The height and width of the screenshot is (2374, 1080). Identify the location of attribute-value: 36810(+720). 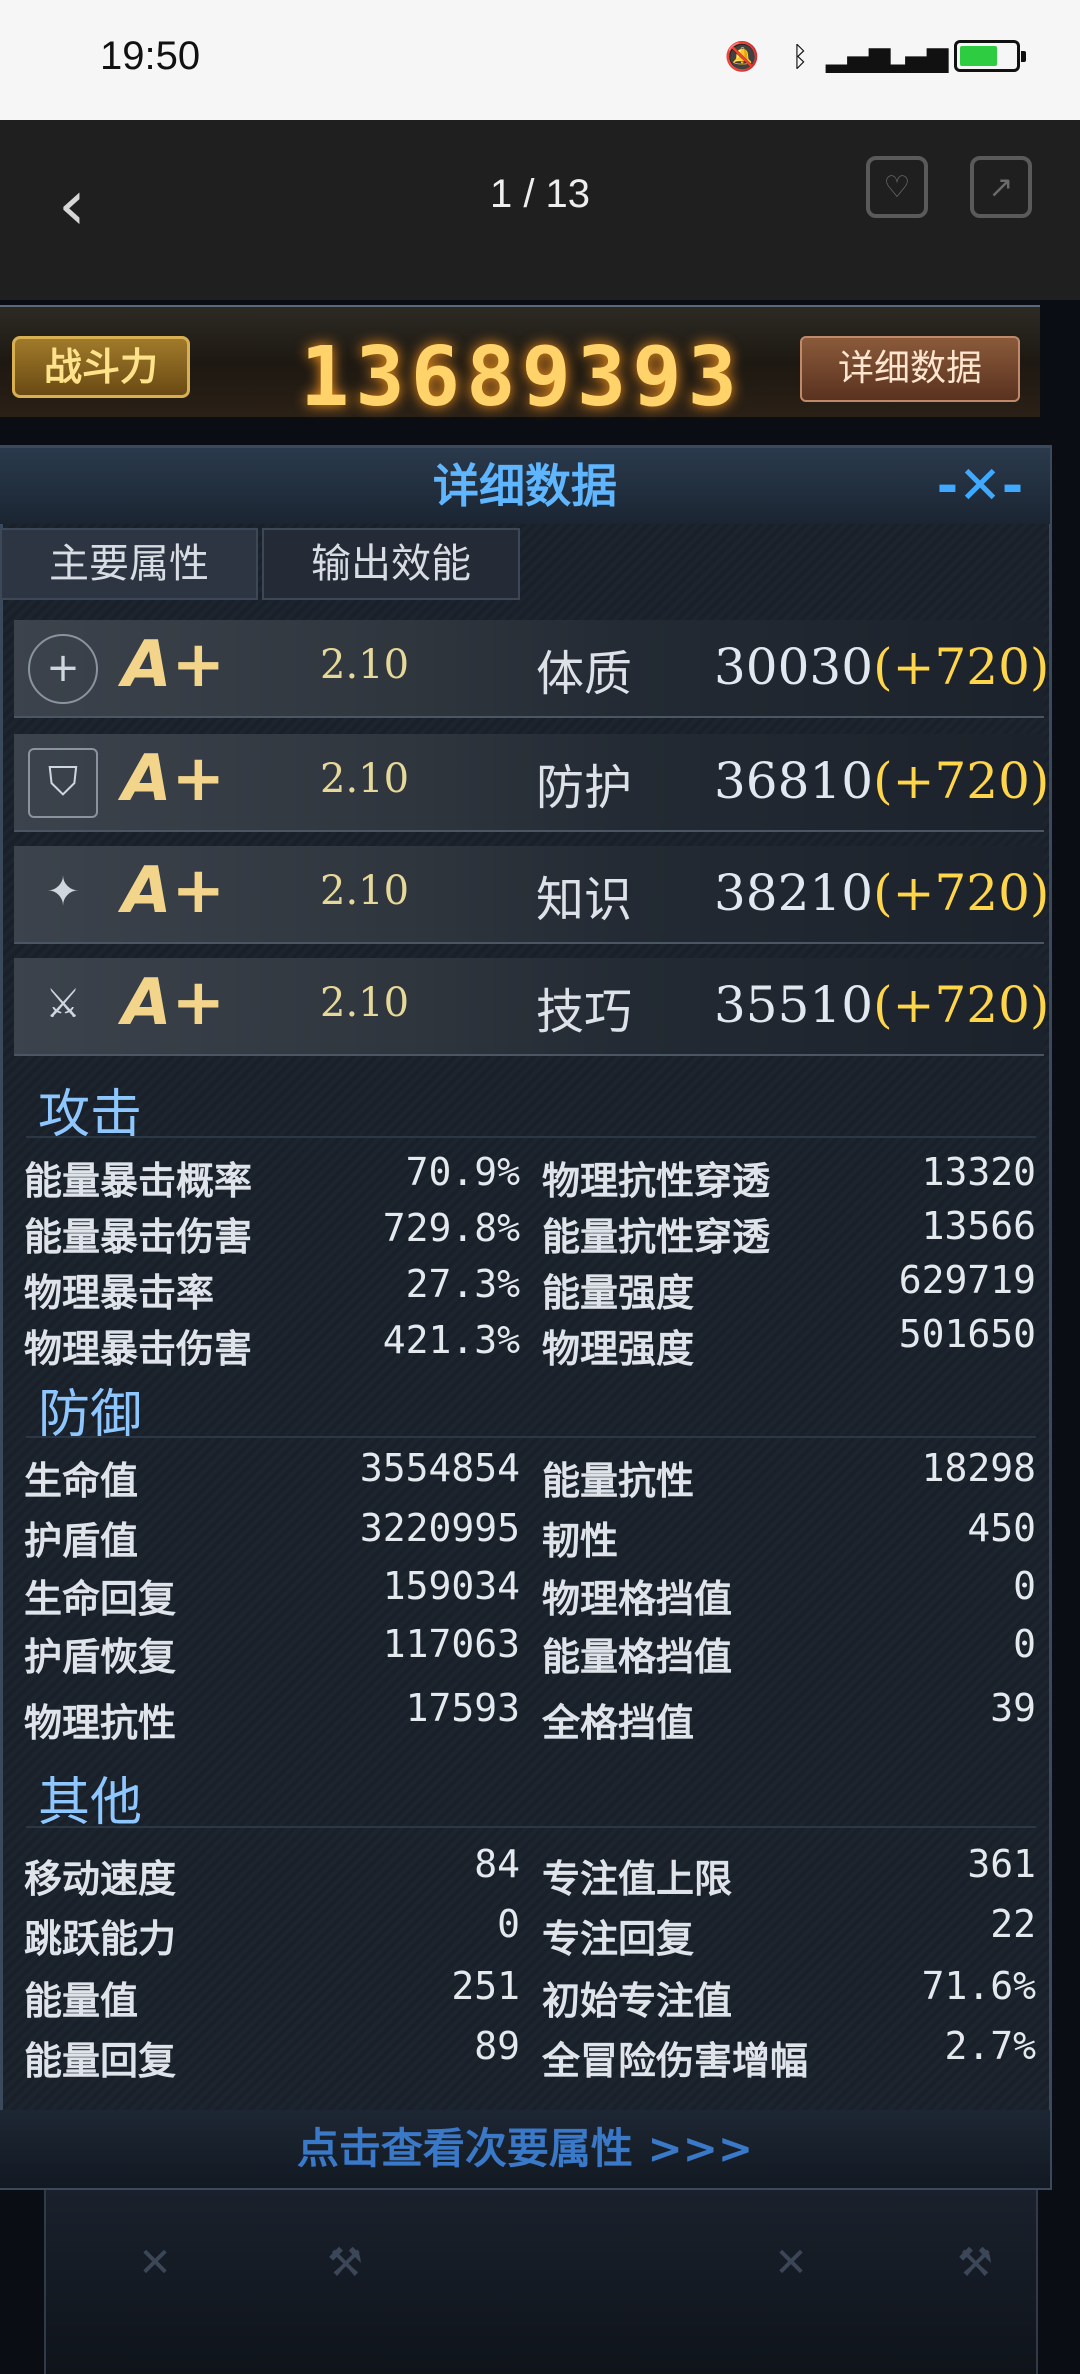
(882, 781).